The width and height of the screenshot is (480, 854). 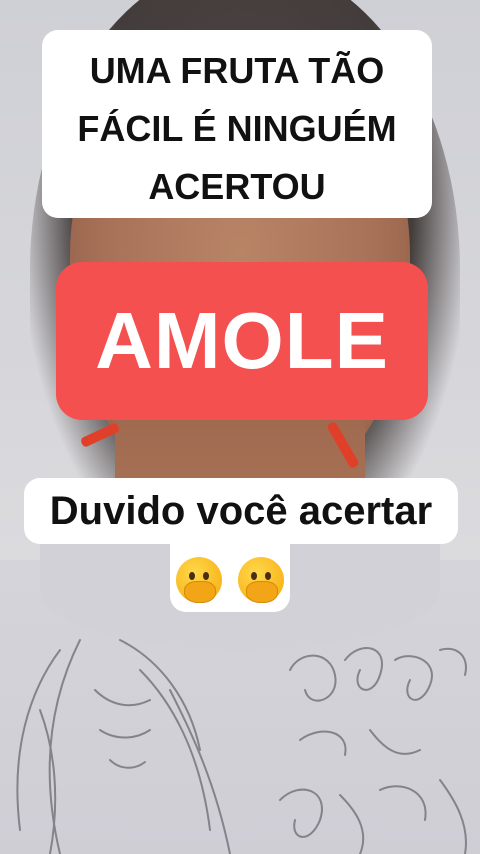 I want to click on answer-text: AMOLE, so click(x=242, y=340).